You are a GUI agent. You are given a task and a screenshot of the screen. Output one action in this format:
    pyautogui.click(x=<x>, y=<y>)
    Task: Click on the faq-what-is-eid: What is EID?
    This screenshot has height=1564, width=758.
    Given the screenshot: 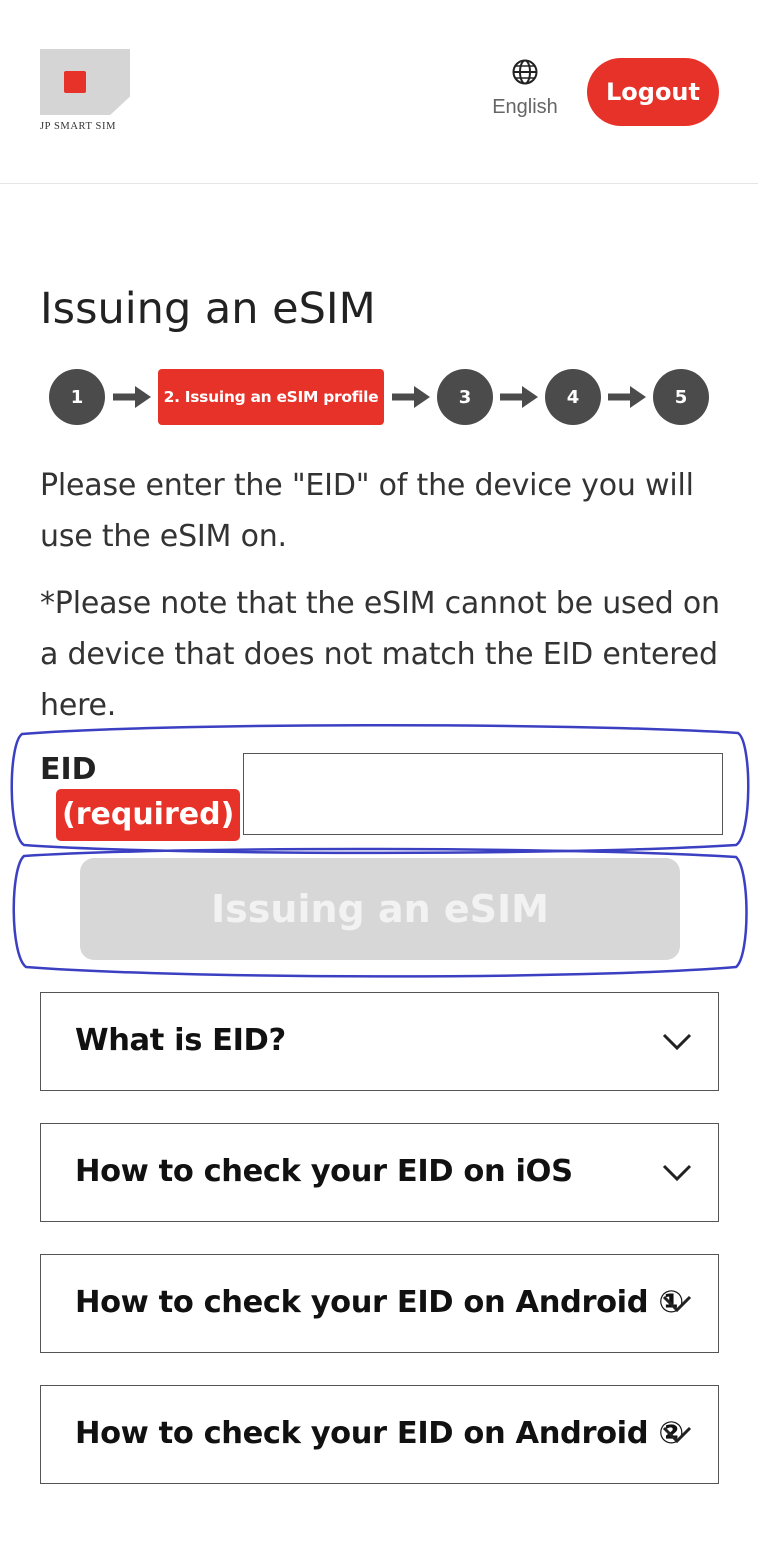 What is the action you would take?
    pyautogui.click(x=379, y=1041)
    